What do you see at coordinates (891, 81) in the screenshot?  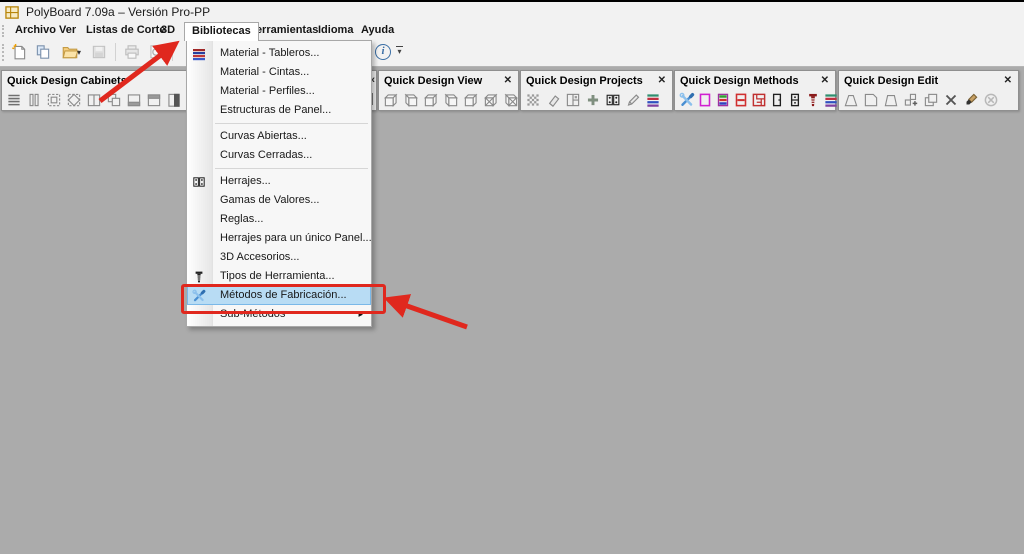 I see `panel-title: Quick Design Edit` at bounding box center [891, 81].